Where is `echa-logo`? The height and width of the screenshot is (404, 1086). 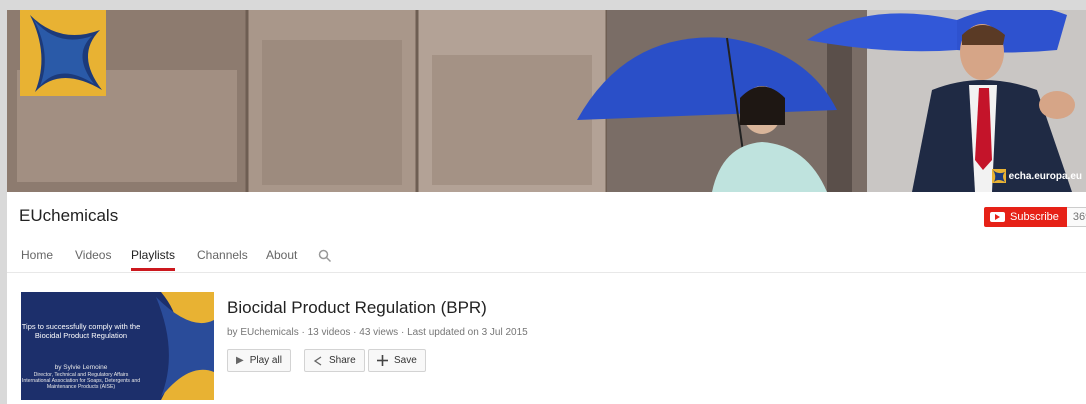 echa-logo is located at coordinates (63, 53).